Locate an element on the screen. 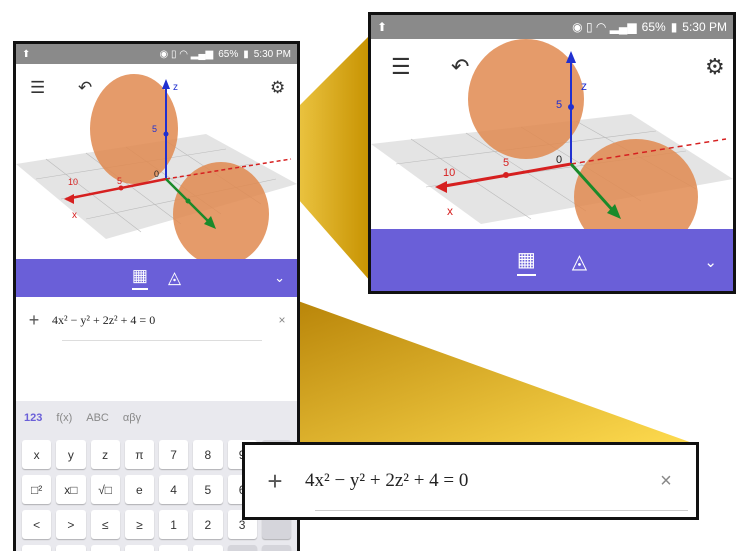 The image size is (740, 551). key: ) is located at coordinates (71, 548).